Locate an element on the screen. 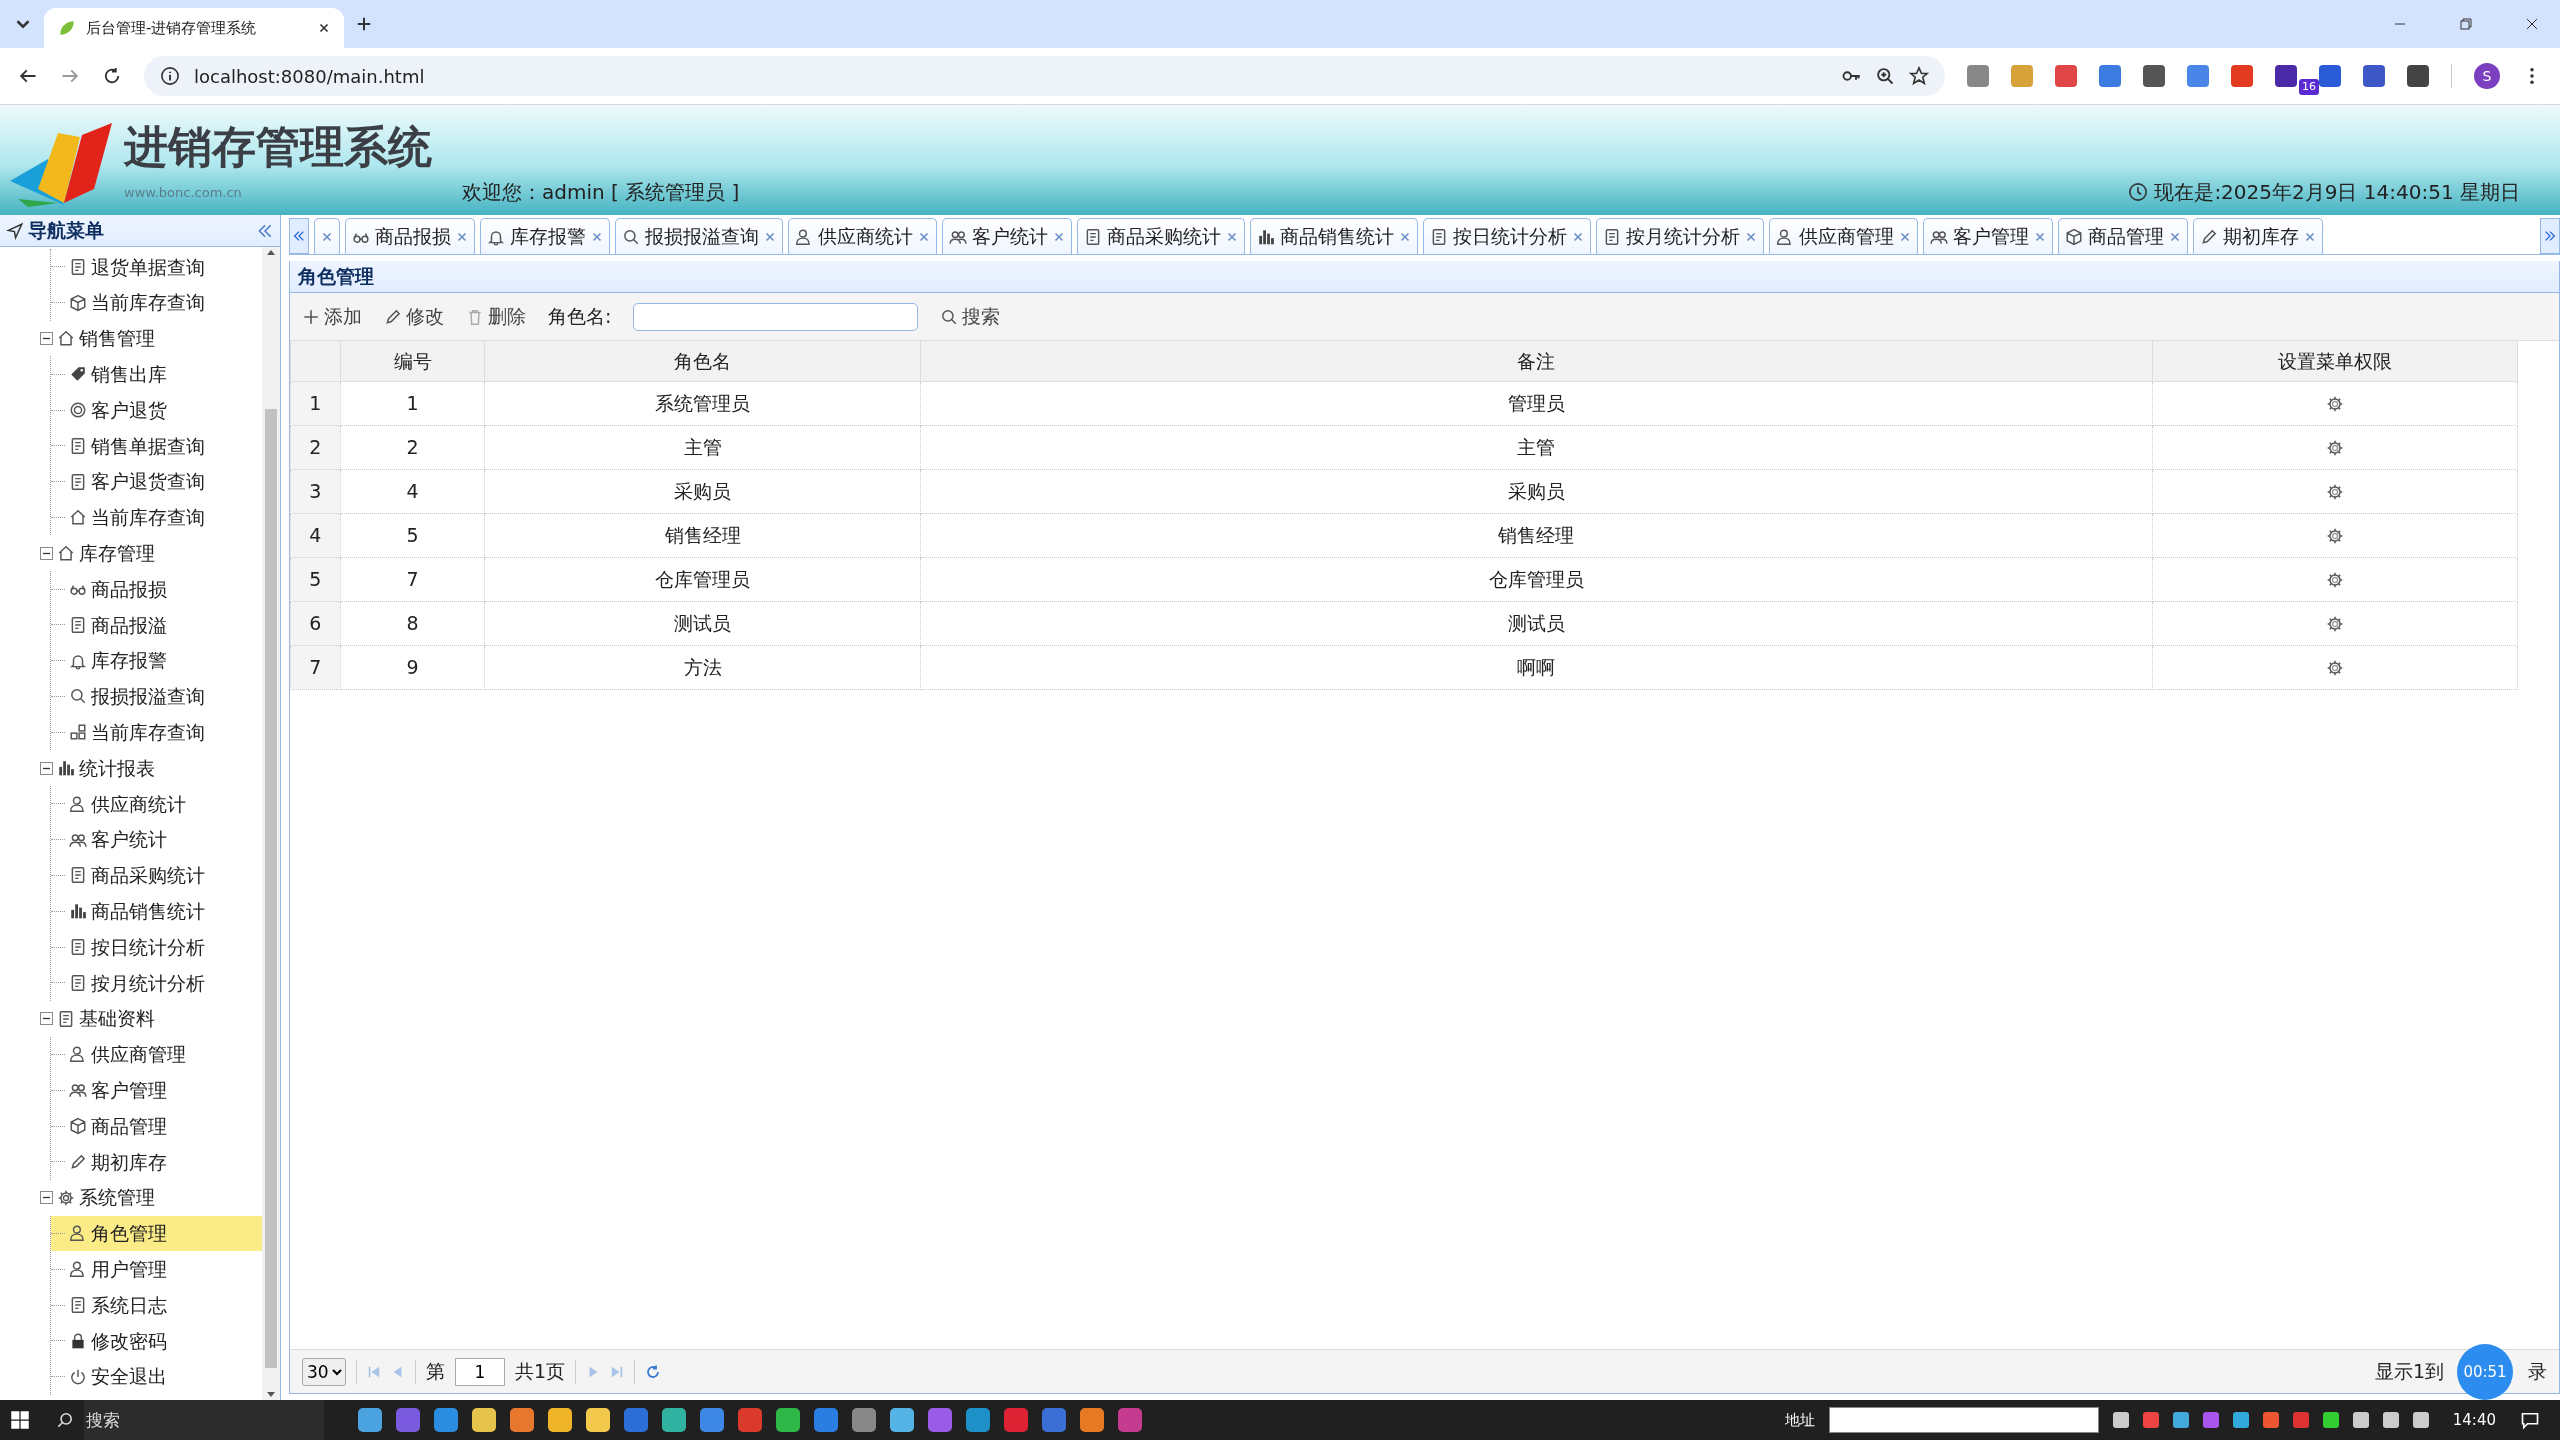 Image resolution: width=2560 pixels, height=1440 pixels. tree-item: 期初库存 is located at coordinates (156, 1161).